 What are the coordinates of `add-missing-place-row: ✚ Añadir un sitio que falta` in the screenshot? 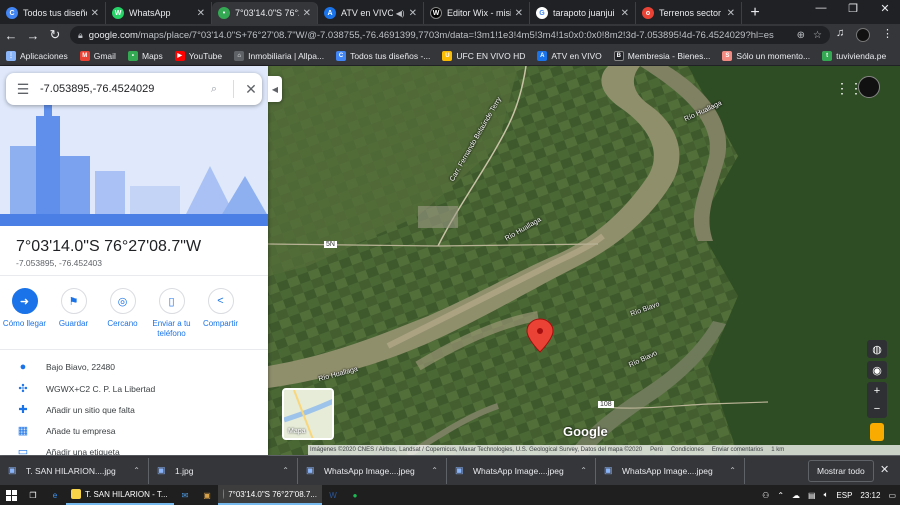 It's located at (75, 409).